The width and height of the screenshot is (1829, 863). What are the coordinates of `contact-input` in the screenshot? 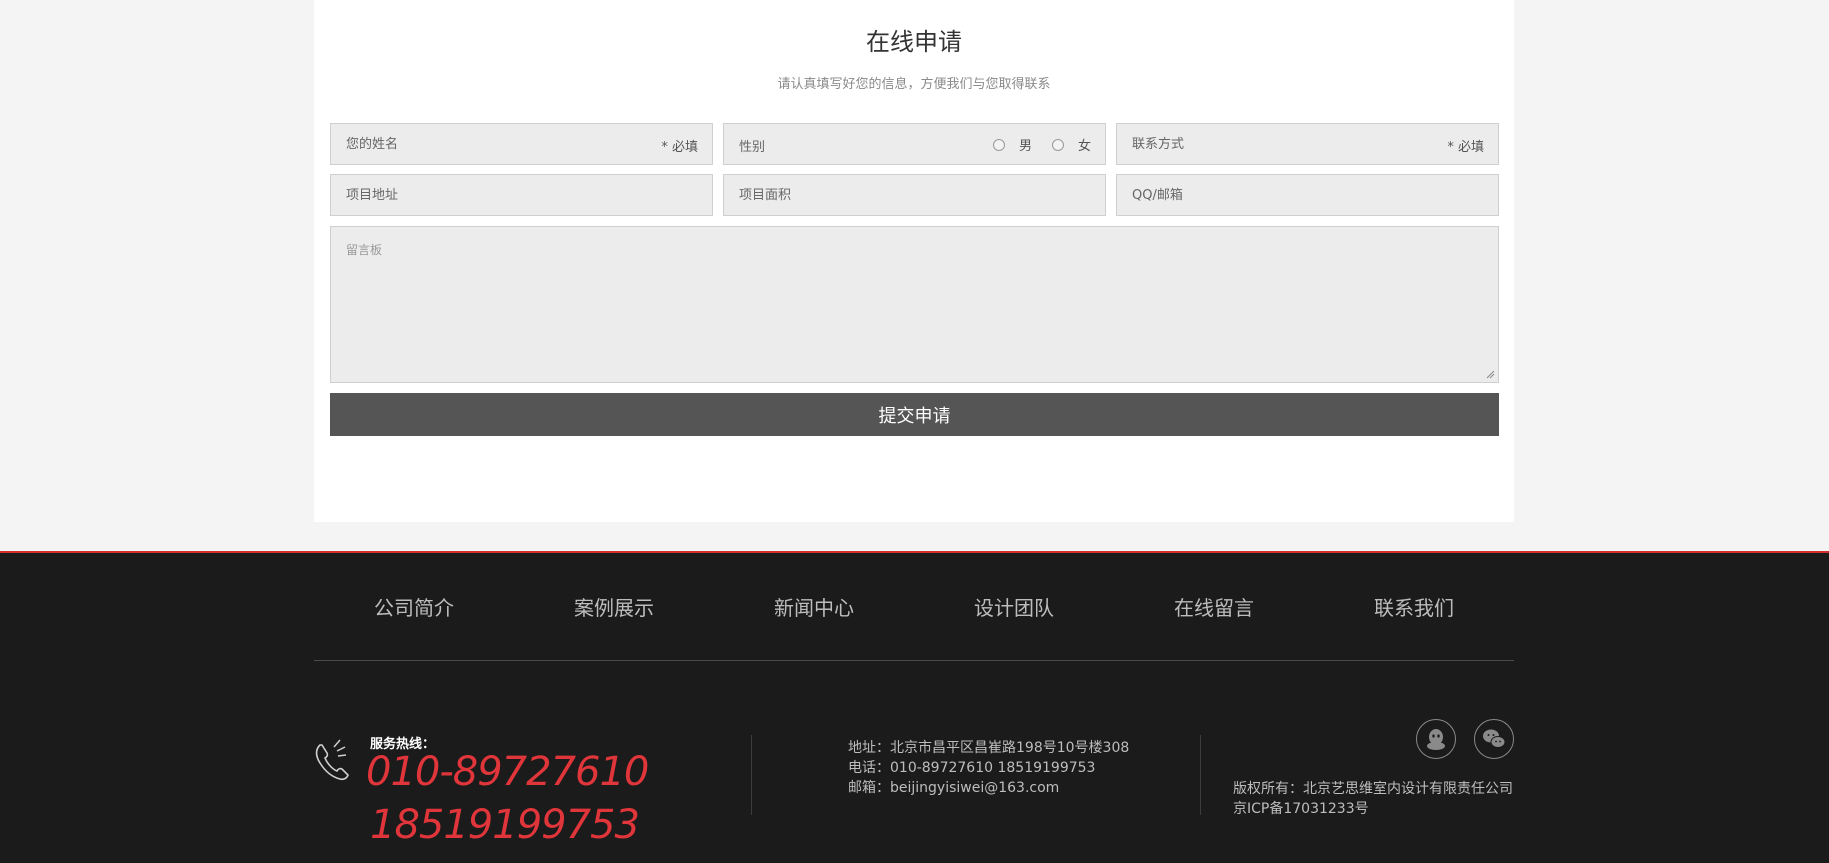 It's located at (1307, 144).